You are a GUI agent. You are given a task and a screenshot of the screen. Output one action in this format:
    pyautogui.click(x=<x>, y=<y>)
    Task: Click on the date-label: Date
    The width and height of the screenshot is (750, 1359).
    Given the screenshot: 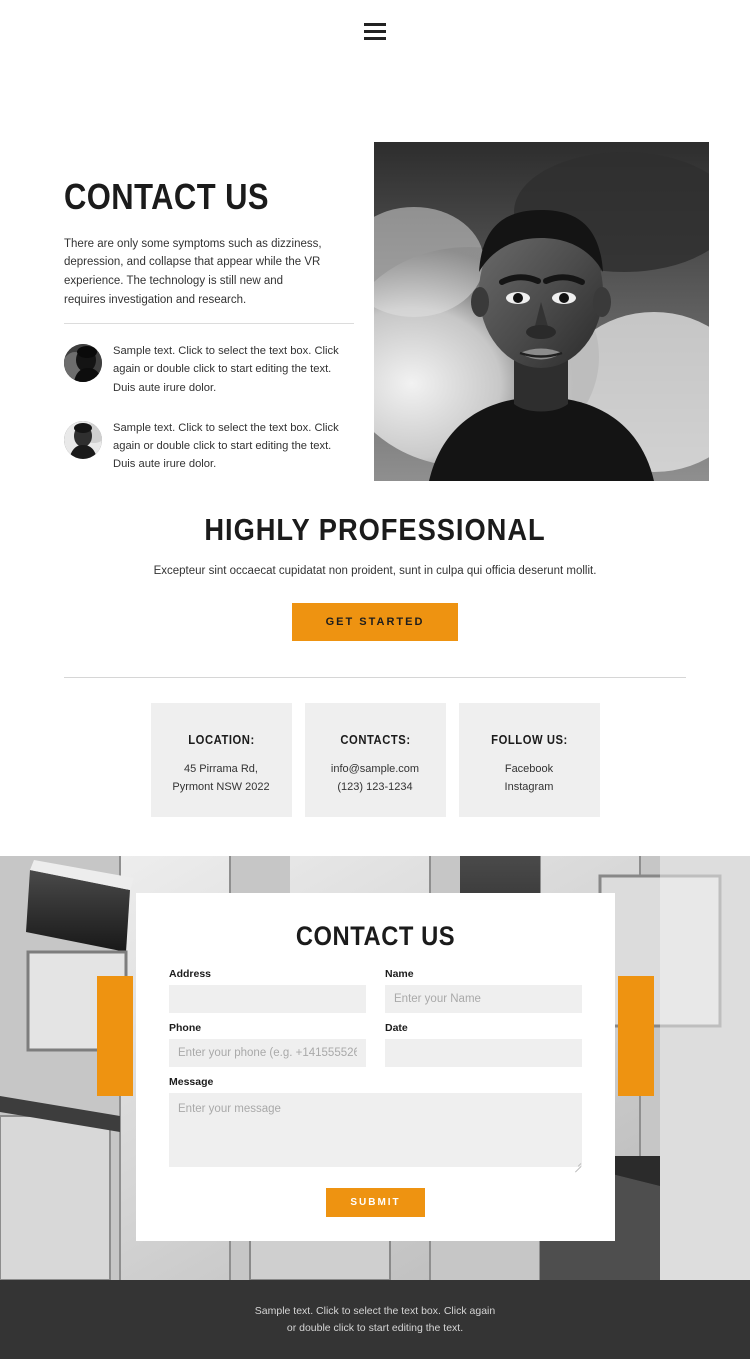 What is the action you would take?
    pyautogui.click(x=396, y=1028)
    